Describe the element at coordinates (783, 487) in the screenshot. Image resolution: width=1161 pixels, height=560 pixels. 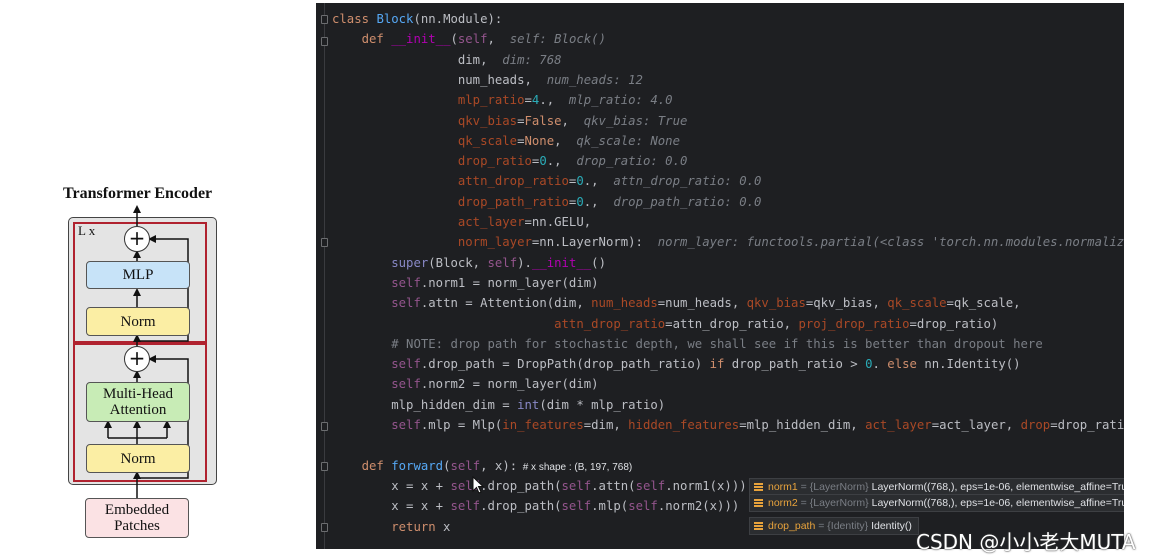
I see `debug-var-name: norm1` at that location.